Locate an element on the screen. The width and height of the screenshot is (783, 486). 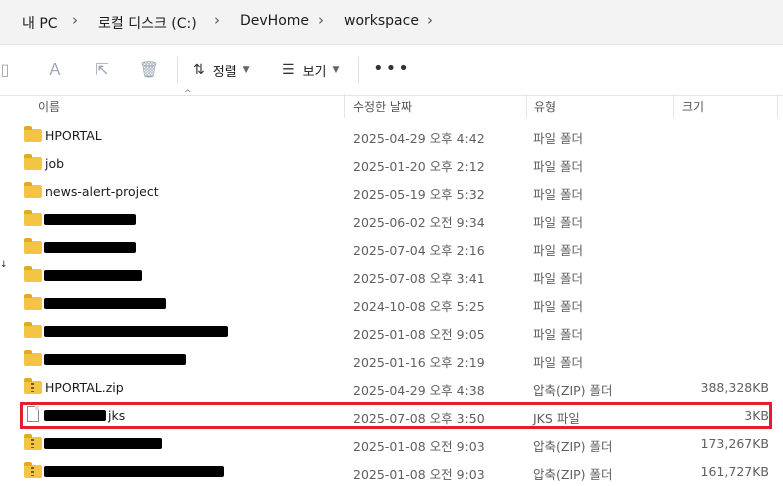
copy-icon: ▯ is located at coordinates (8, 70).